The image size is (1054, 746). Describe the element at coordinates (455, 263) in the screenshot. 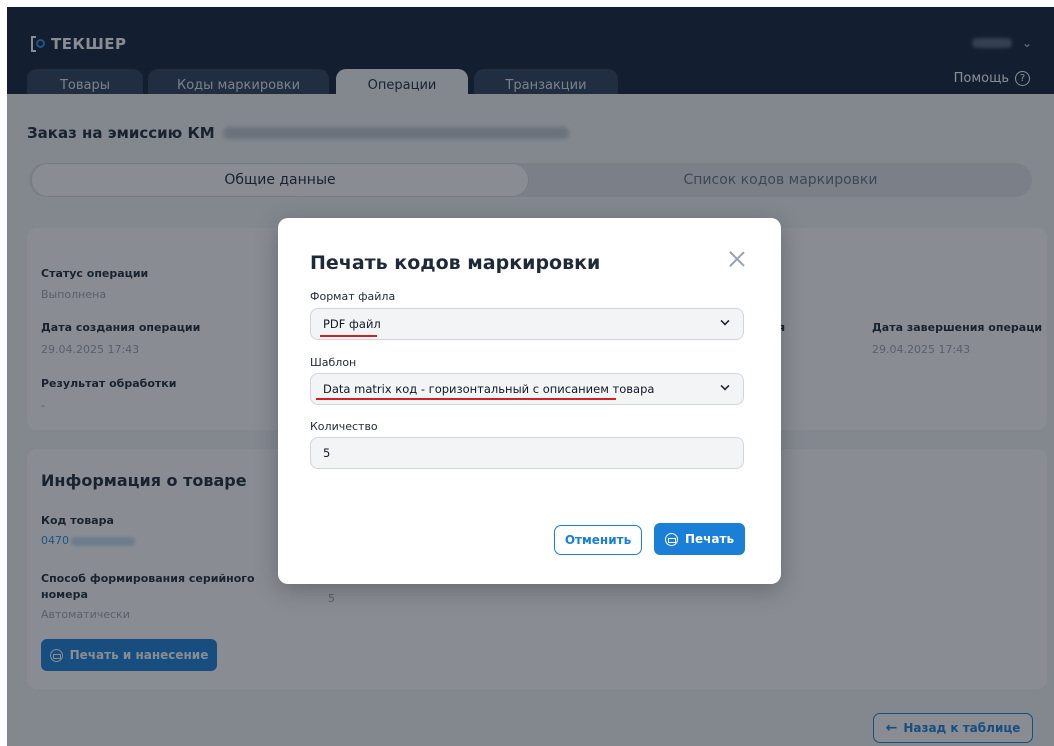

I see `dialog-title: Печать кодов маркировки` at that location.